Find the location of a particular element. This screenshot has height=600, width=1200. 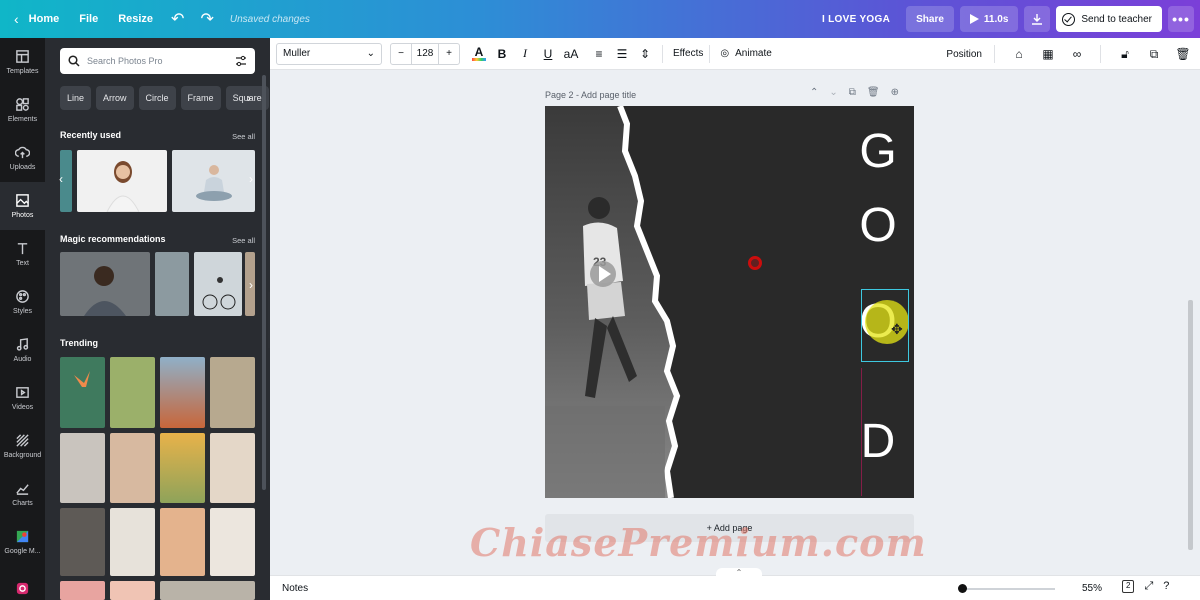

chip-line: Line is located at coordinates (76, 98).